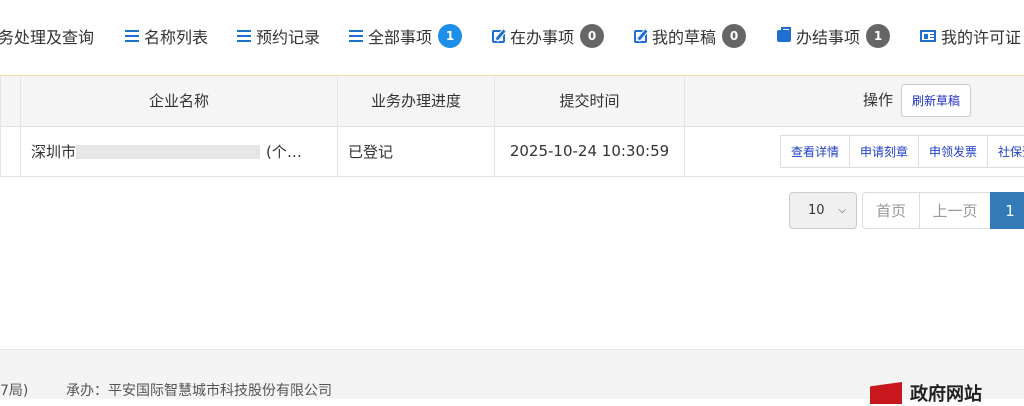 The width and height of the screenshot is (1024, 406). I want to click on tab-my-drafts: 我的草稿 0, so click(690, 36).